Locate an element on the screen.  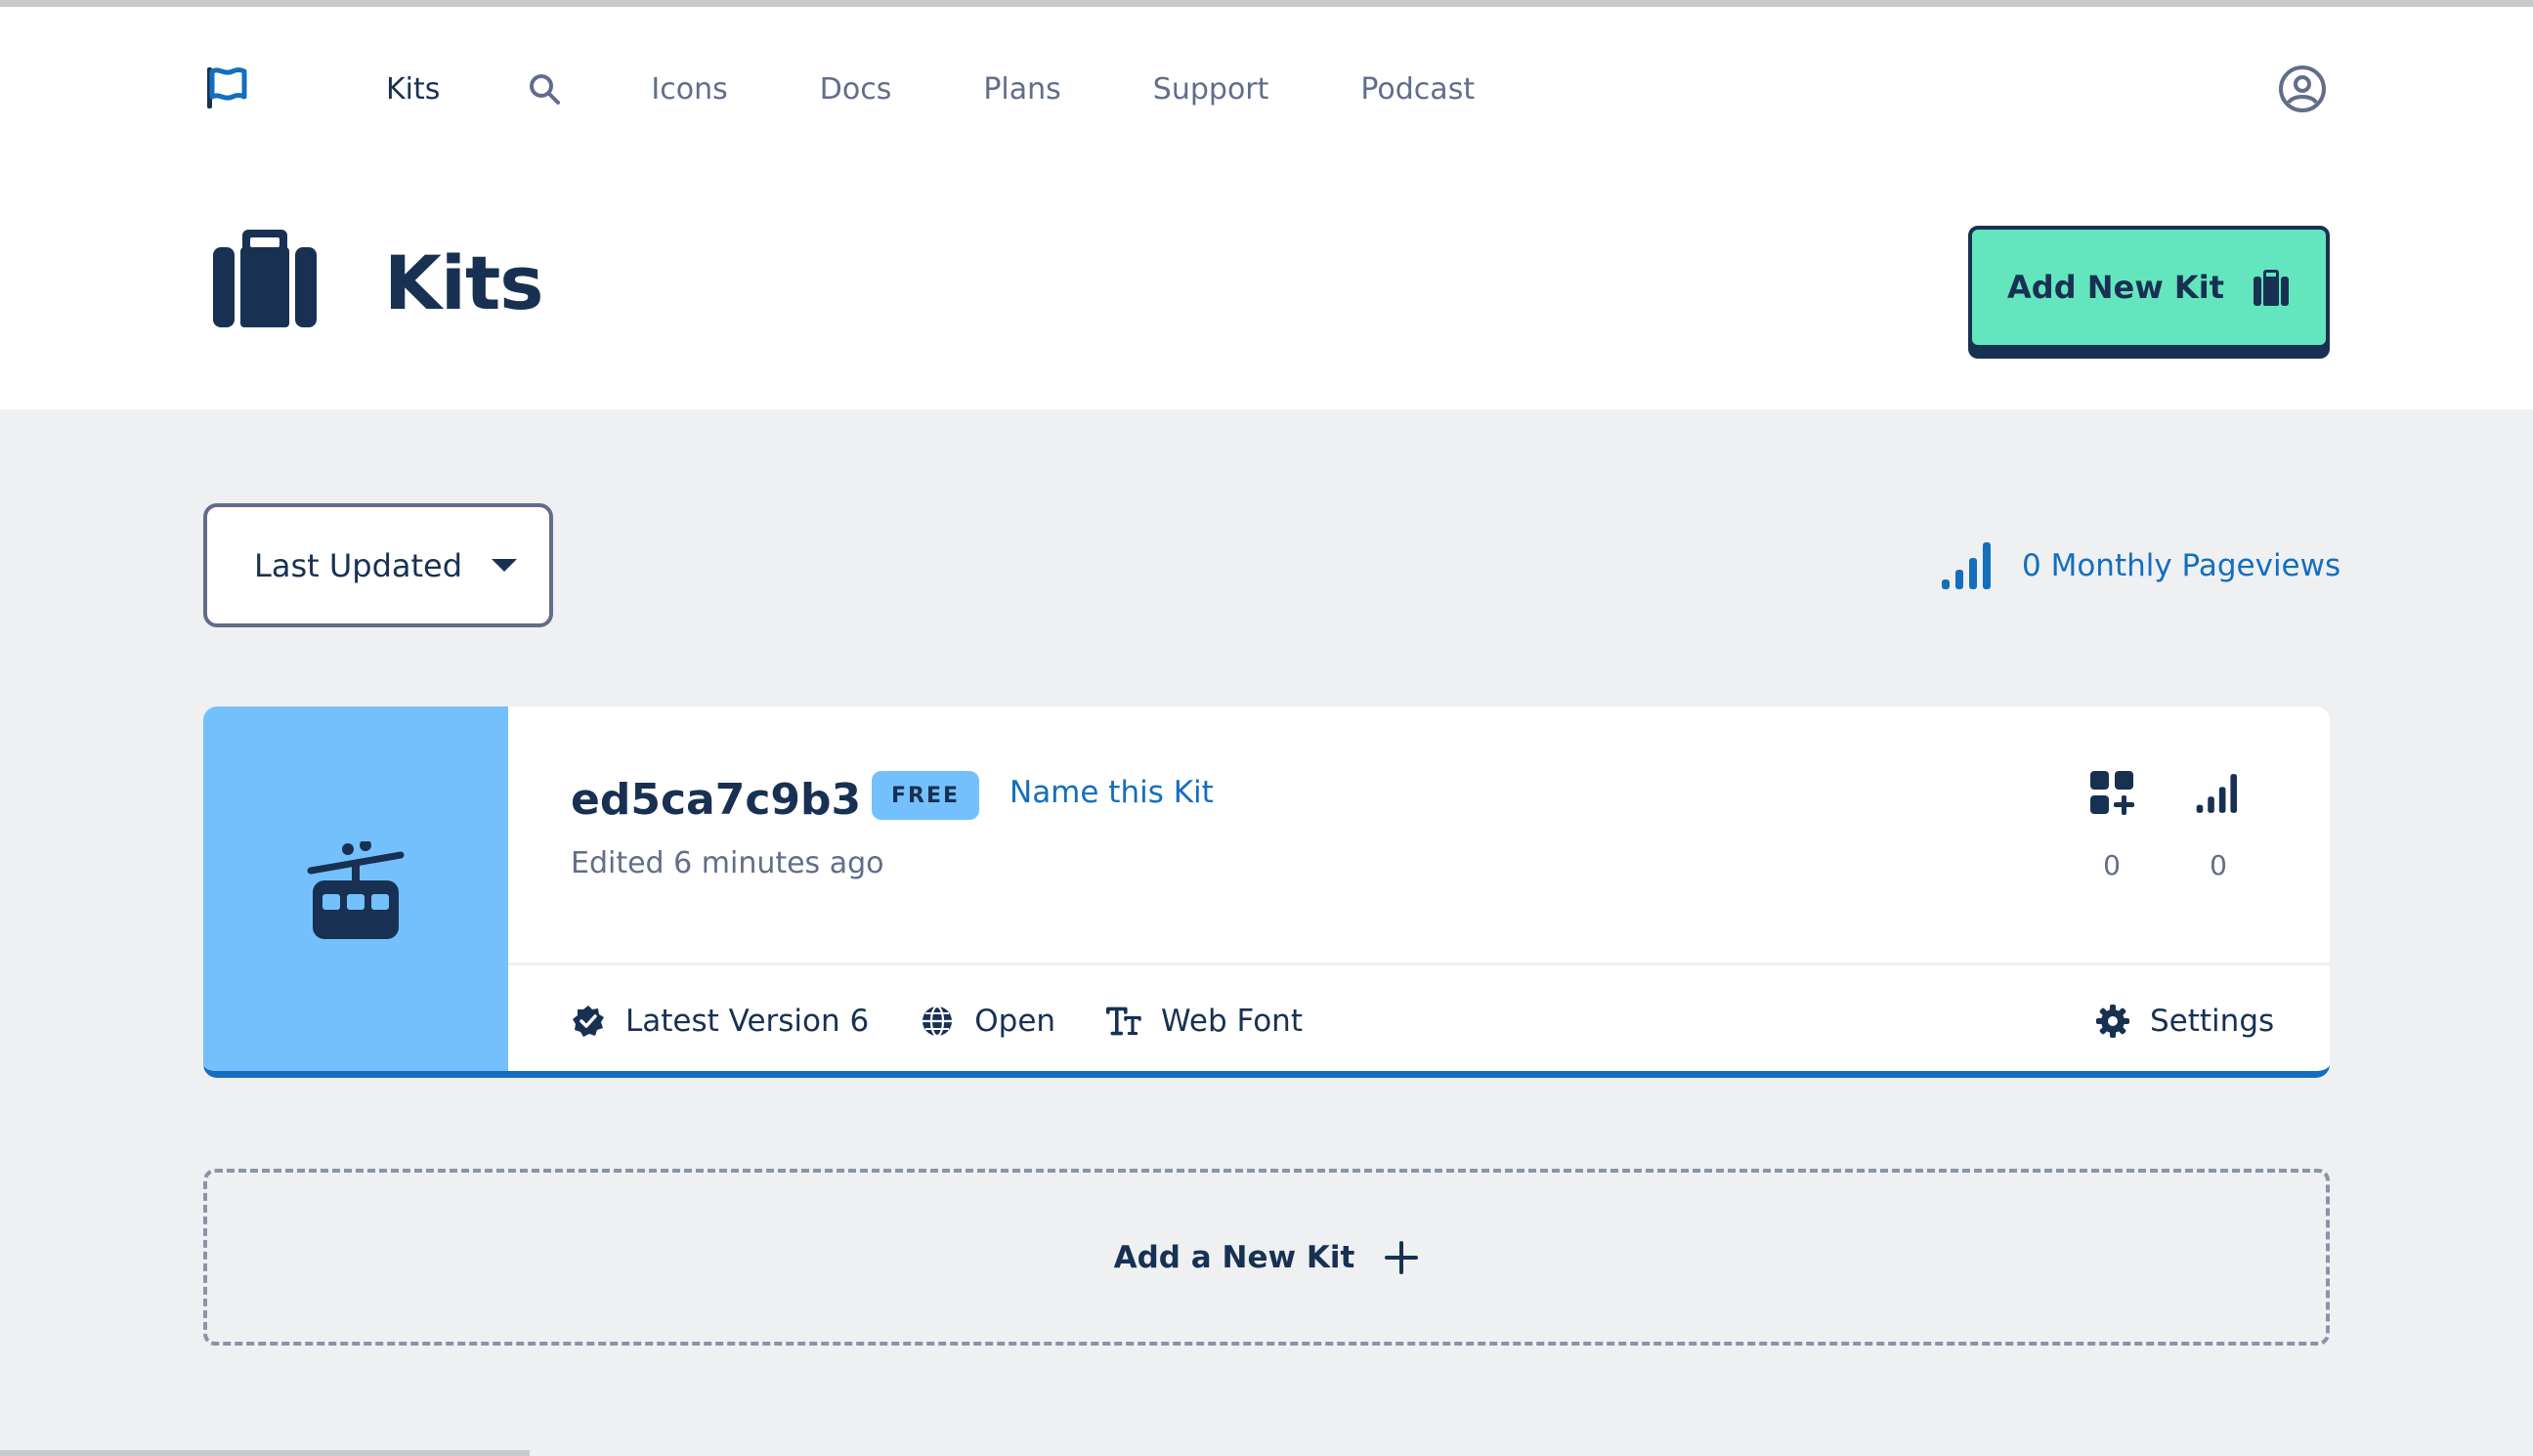
gear-icon is located at coordinates (2112, 1021).